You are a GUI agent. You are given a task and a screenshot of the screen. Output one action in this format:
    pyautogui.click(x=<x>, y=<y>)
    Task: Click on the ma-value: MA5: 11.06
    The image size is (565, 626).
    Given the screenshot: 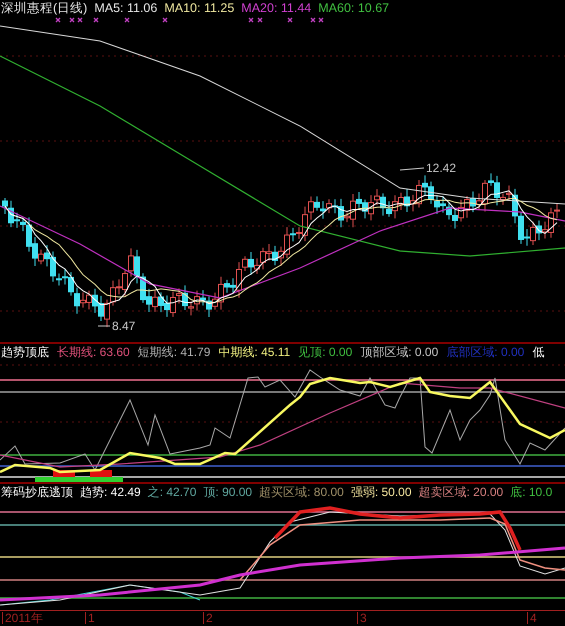 What is the action you would take?
    pyautogui.click(x=126, y=8)
    